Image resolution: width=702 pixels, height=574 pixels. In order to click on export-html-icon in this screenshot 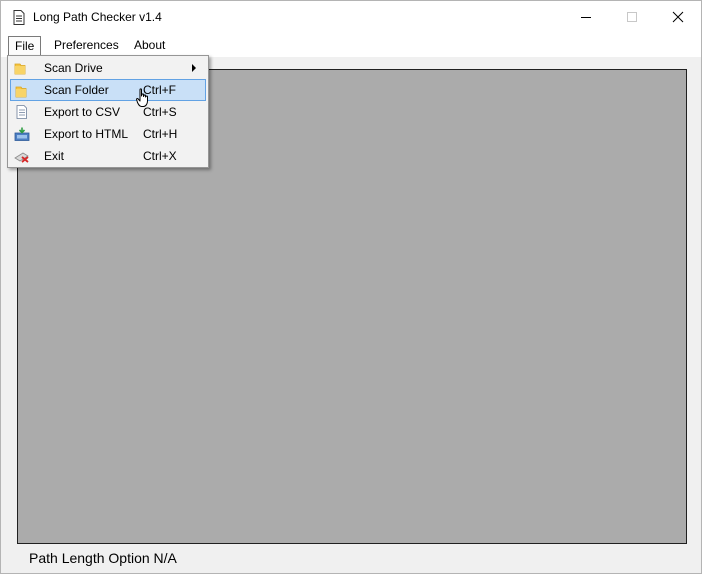, I will do `click(22, 134)`.